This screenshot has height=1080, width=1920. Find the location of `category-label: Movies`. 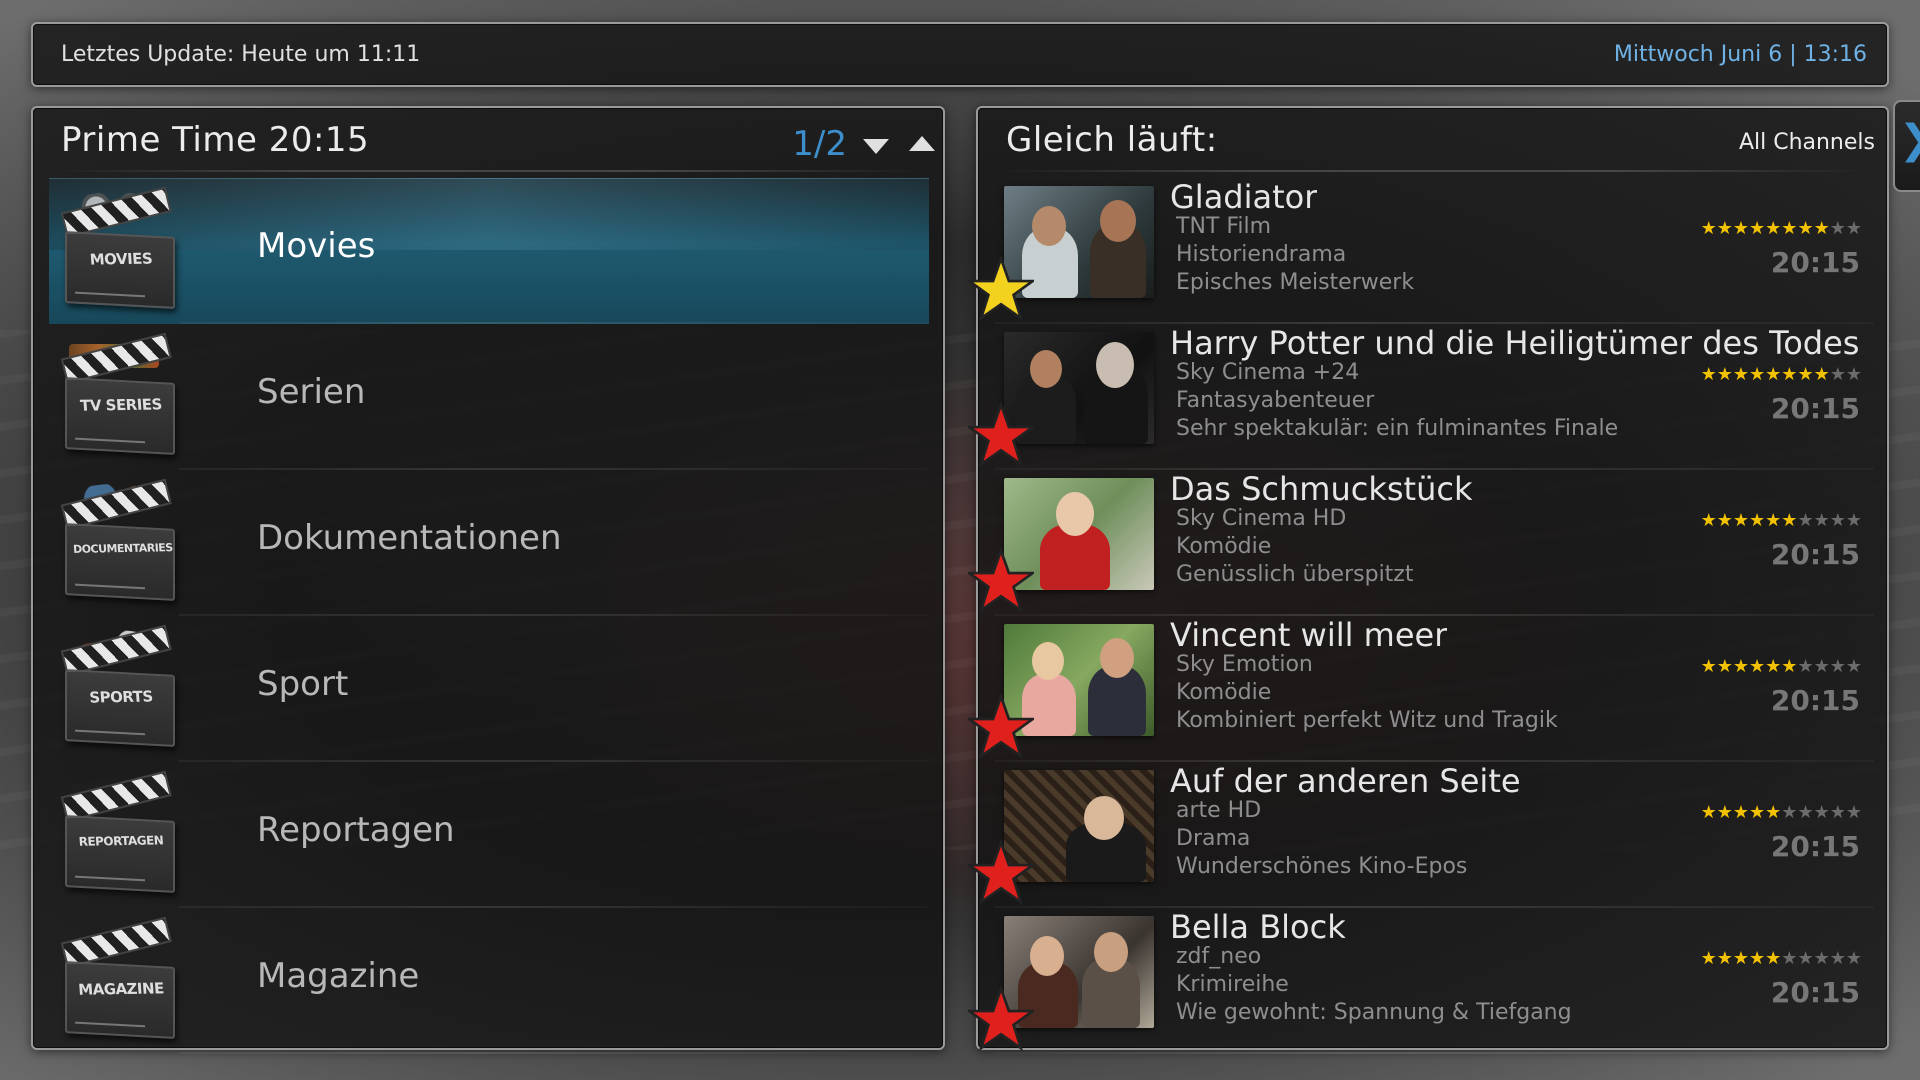

category-label: Movies is located at coordinates (316, 246).